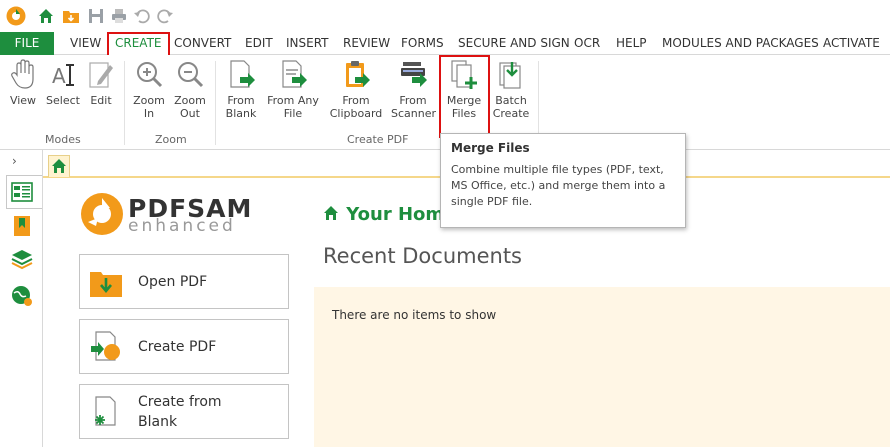 The image size is (890, 447). Describe the element at coordinates (202, 43) in the screenshot. I see `tab-convert: CONVERT` at that location.